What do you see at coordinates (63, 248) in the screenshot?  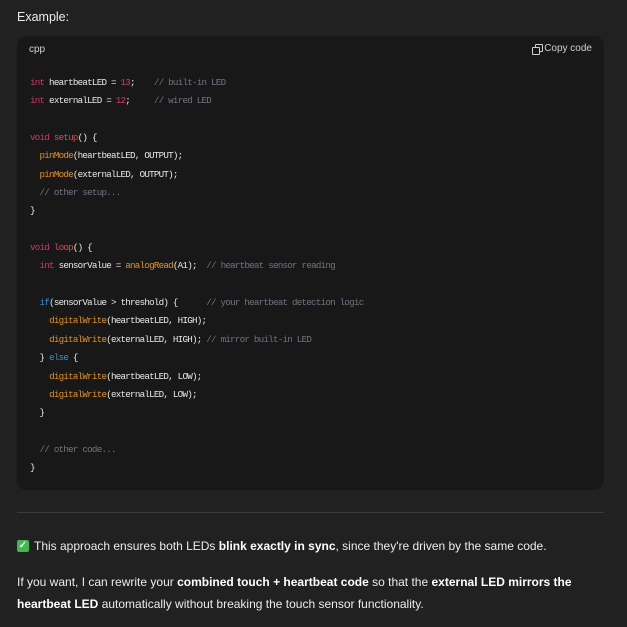 I see `code-token: loop` at bounding box center [63, 248].